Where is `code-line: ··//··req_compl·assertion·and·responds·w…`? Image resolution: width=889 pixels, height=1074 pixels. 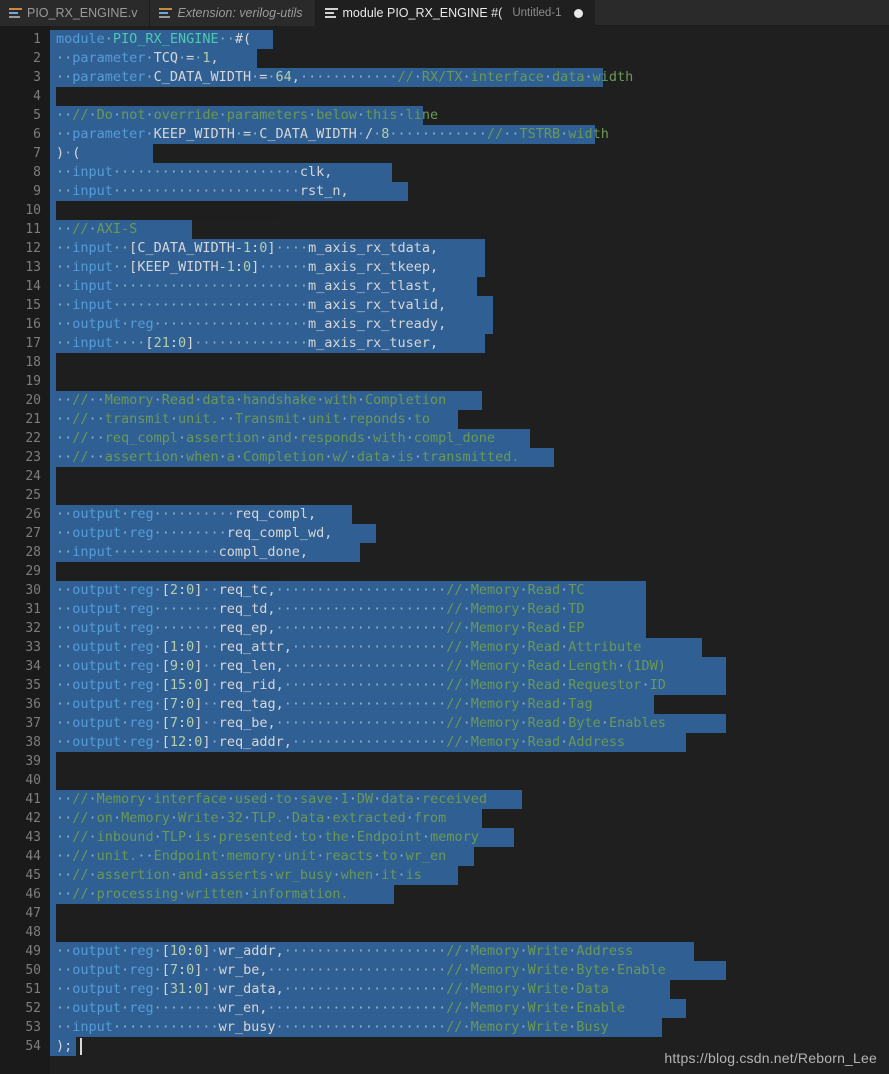 code-line: ··//··req_compl·assertion·and·responds·w… is located at coordinates (469, 438).